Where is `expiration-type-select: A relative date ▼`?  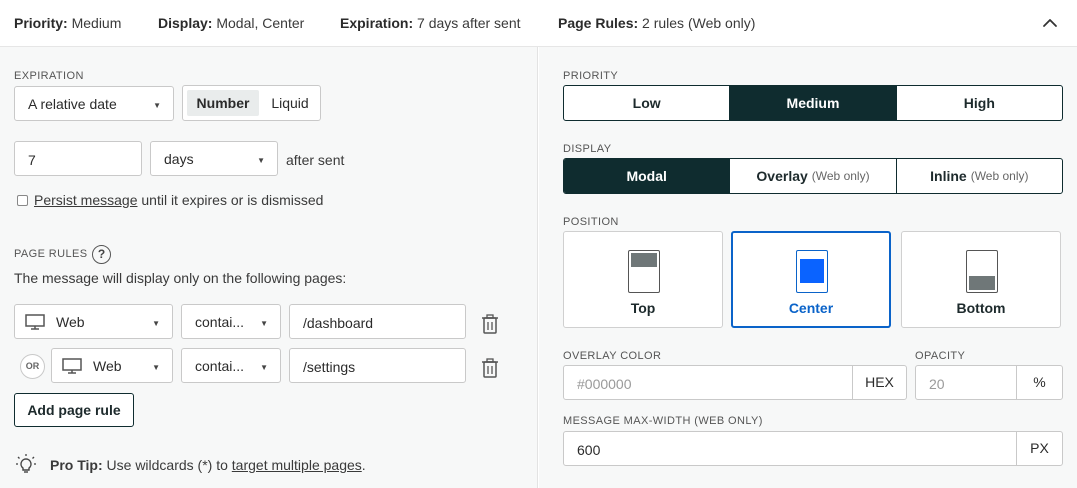 expiration-type-select: A relative date ▼ is located at coordinates (94, 103).